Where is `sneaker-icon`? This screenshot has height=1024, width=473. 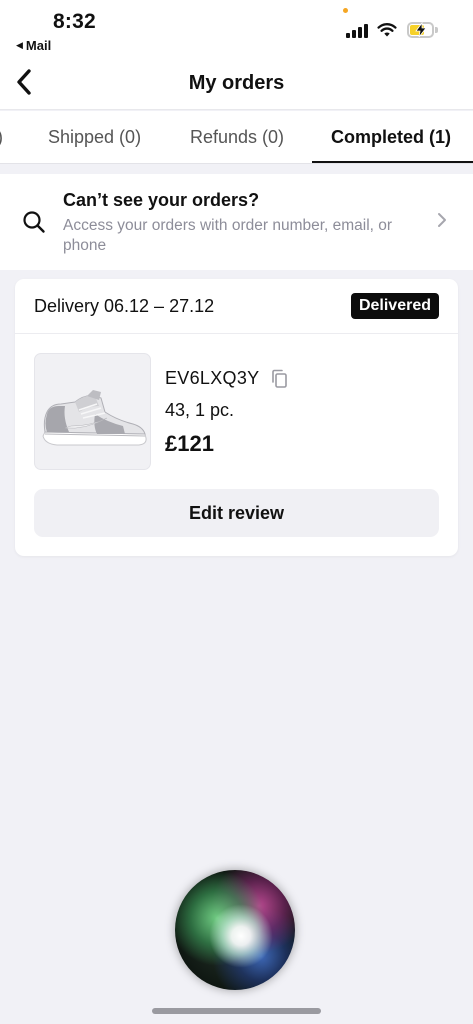
sneaker-icon is located at coordinates (94, 418).